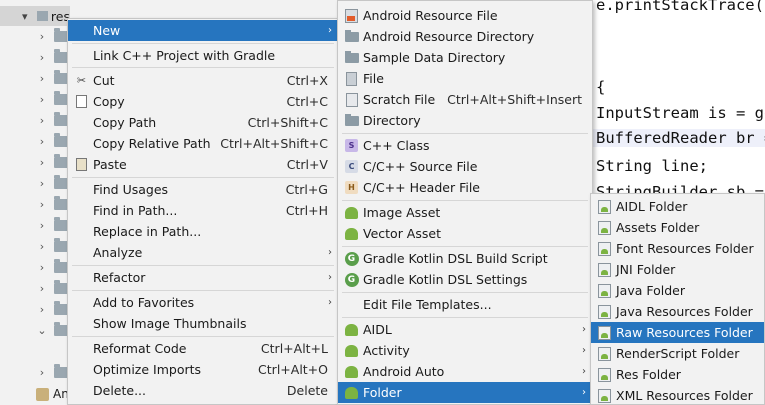 Image resolution: width=765 pixels, height=405 pixels. Describe the element at coordinates (307, 390) in the screenshot. I see `menu-item-shortcut: Delete` at that location.